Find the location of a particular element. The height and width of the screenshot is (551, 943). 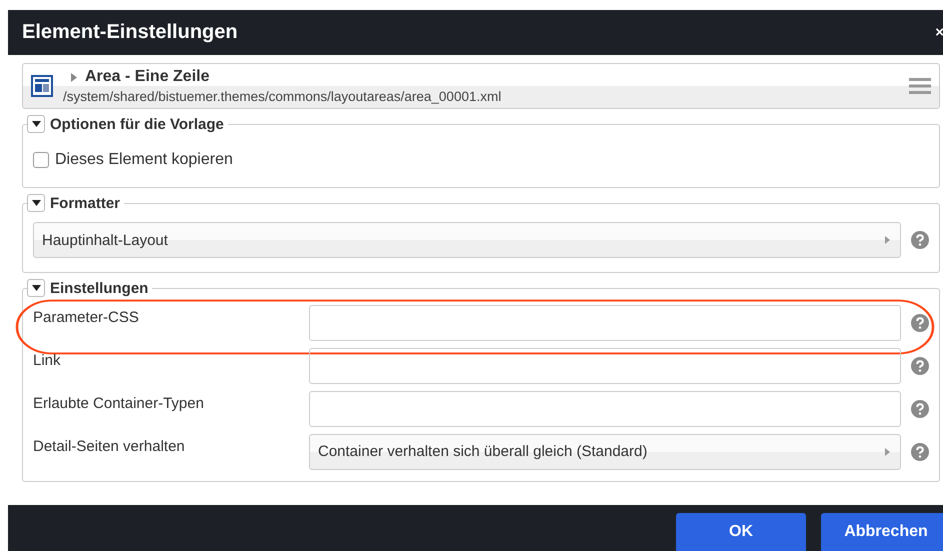

field-label: Link is located at coordinates (47, 360).